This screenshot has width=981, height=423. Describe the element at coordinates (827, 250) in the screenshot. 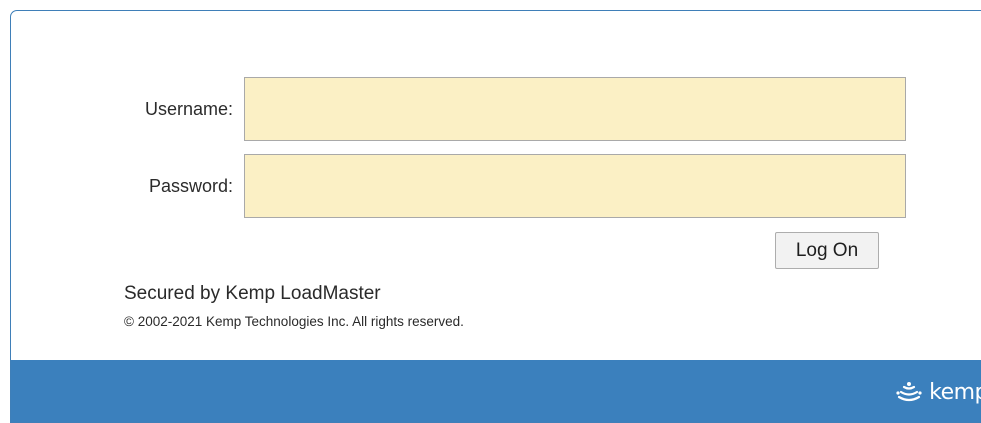

I see `log-on-button: Log On` at that location.